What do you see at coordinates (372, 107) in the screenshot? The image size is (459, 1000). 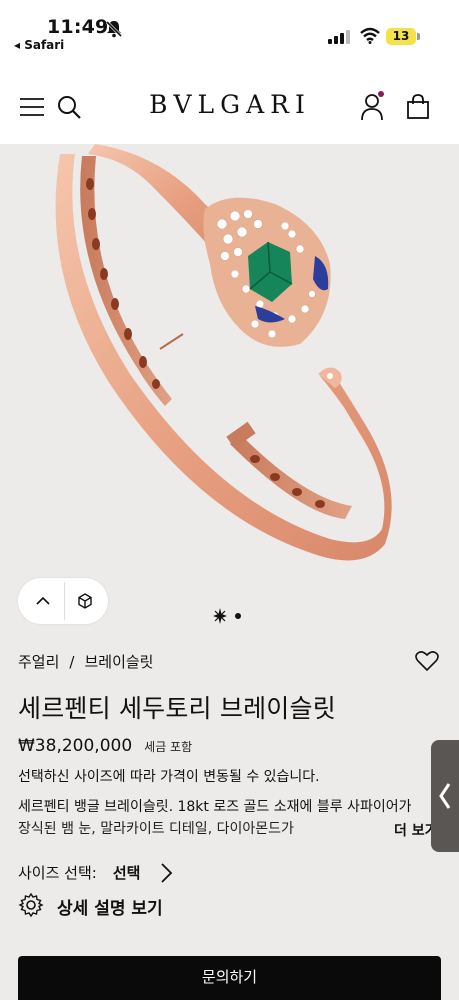 I see `account-icon` at bounding box center [372, 107].